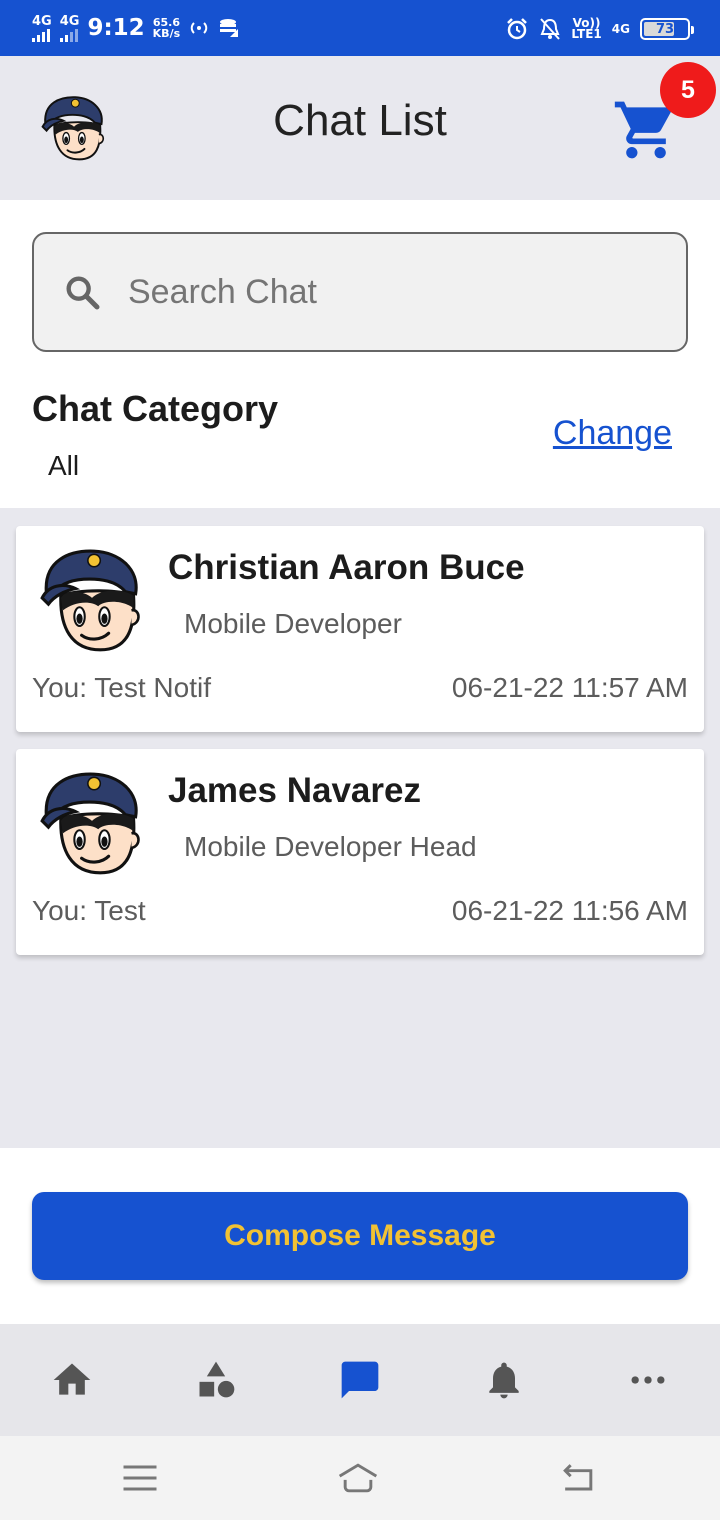 This screenshot has height=1520, width=720. I want to click on message-timestamp: 06-21-22 11:56 AM, so click(569, 910).